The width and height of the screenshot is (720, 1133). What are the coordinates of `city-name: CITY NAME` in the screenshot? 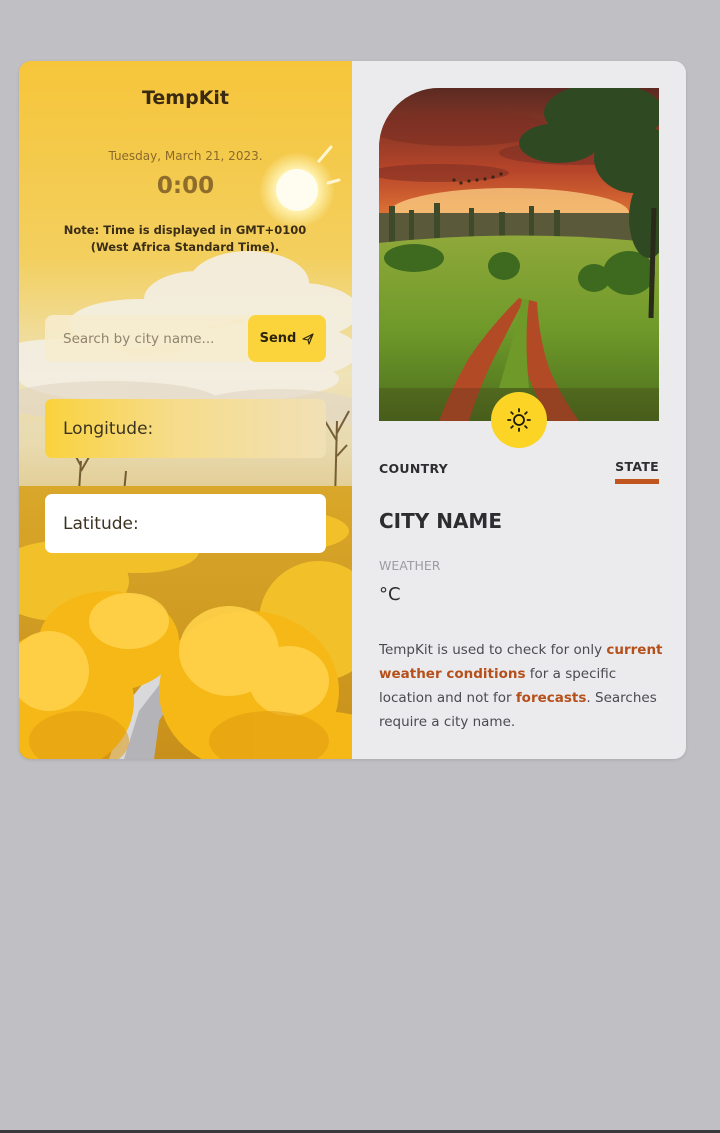 It's located at (440, 521).